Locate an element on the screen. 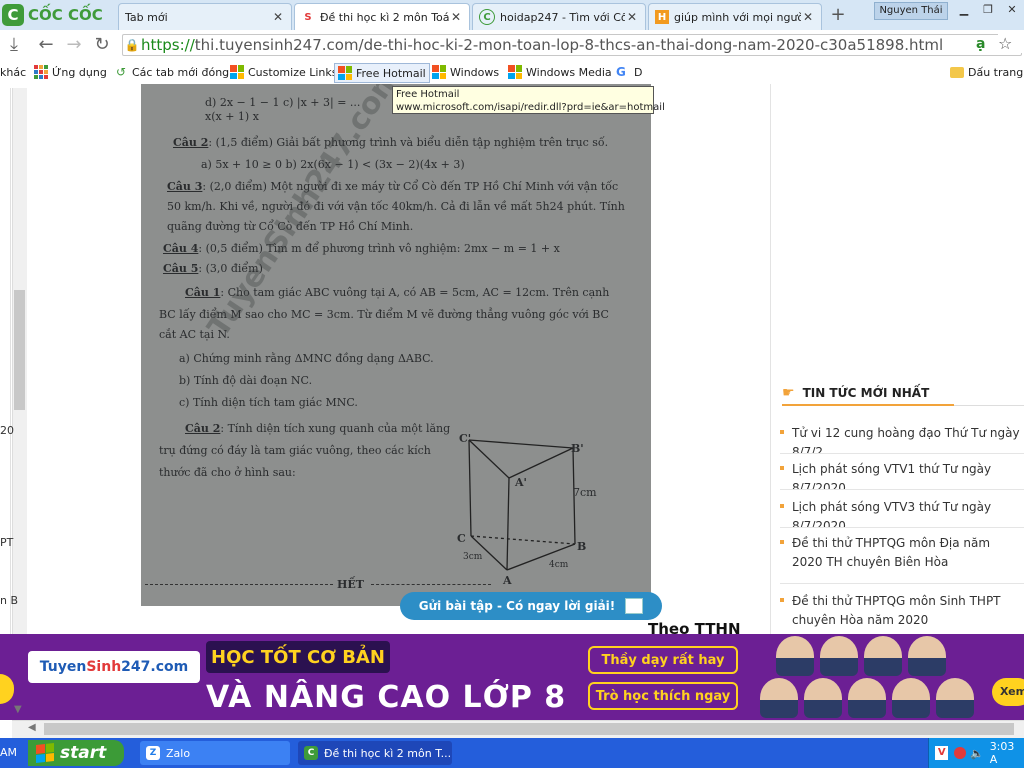 This screenshot has height=768, width=1024. bookmark-other: khác is located at coordinates (13, 72).